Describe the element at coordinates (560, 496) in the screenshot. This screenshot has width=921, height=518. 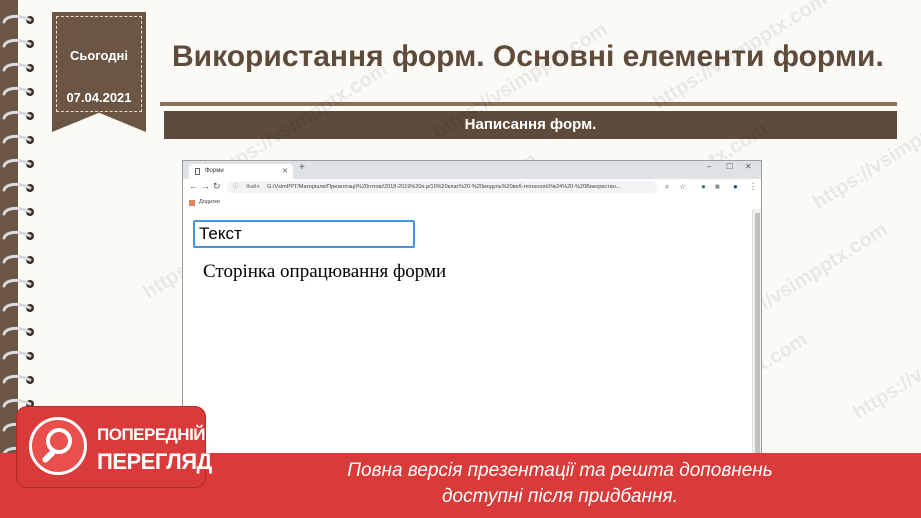
I see `purchase-message-line2: доступні після придбання.` at that location.